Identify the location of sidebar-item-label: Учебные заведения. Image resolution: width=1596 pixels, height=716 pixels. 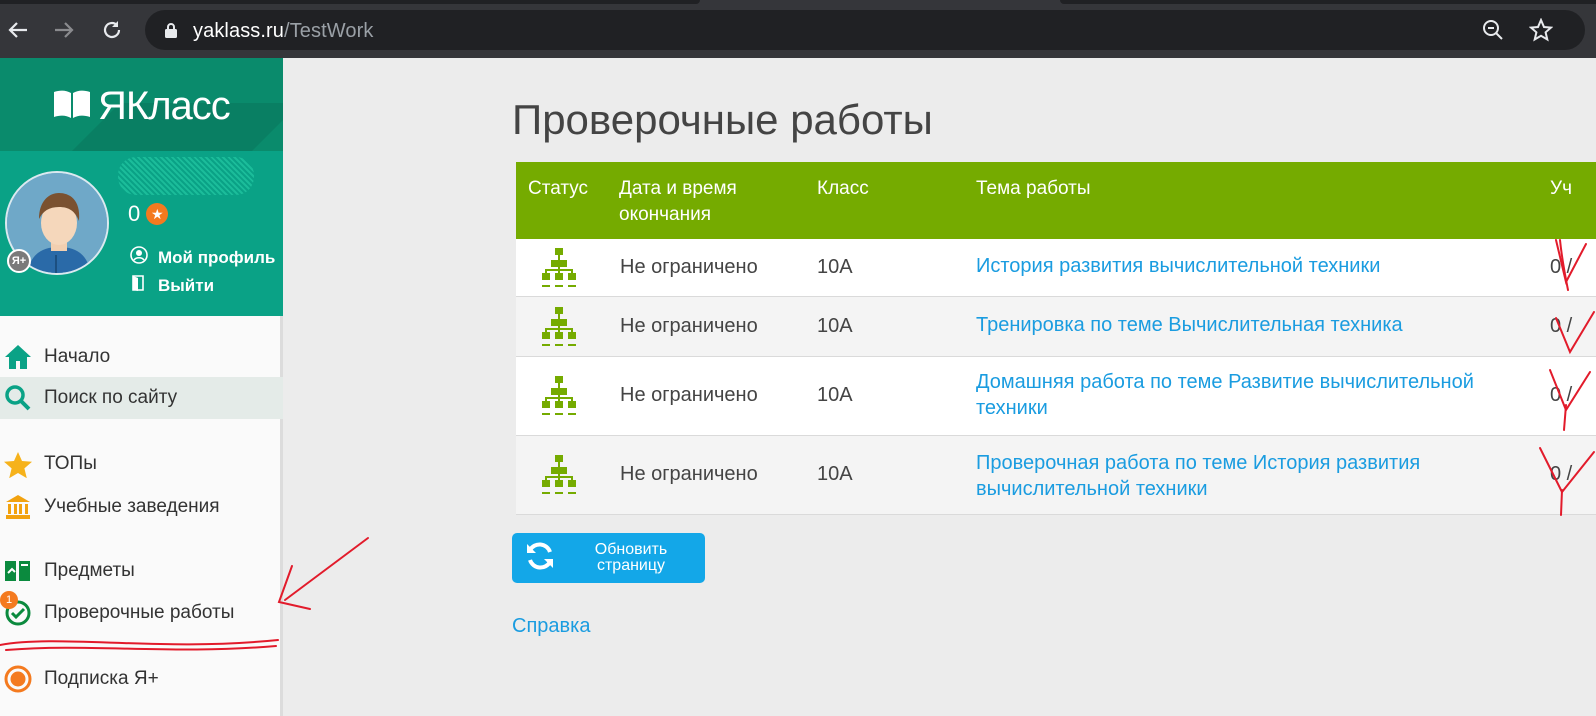
(132, 506).